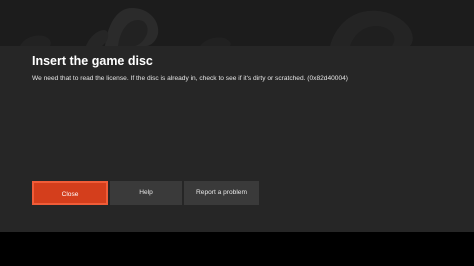  What do you see at coordinates (92, 61) in the screenshot?
I see `dialog-title: Insert the game disc` at bounding box center [92, 61].